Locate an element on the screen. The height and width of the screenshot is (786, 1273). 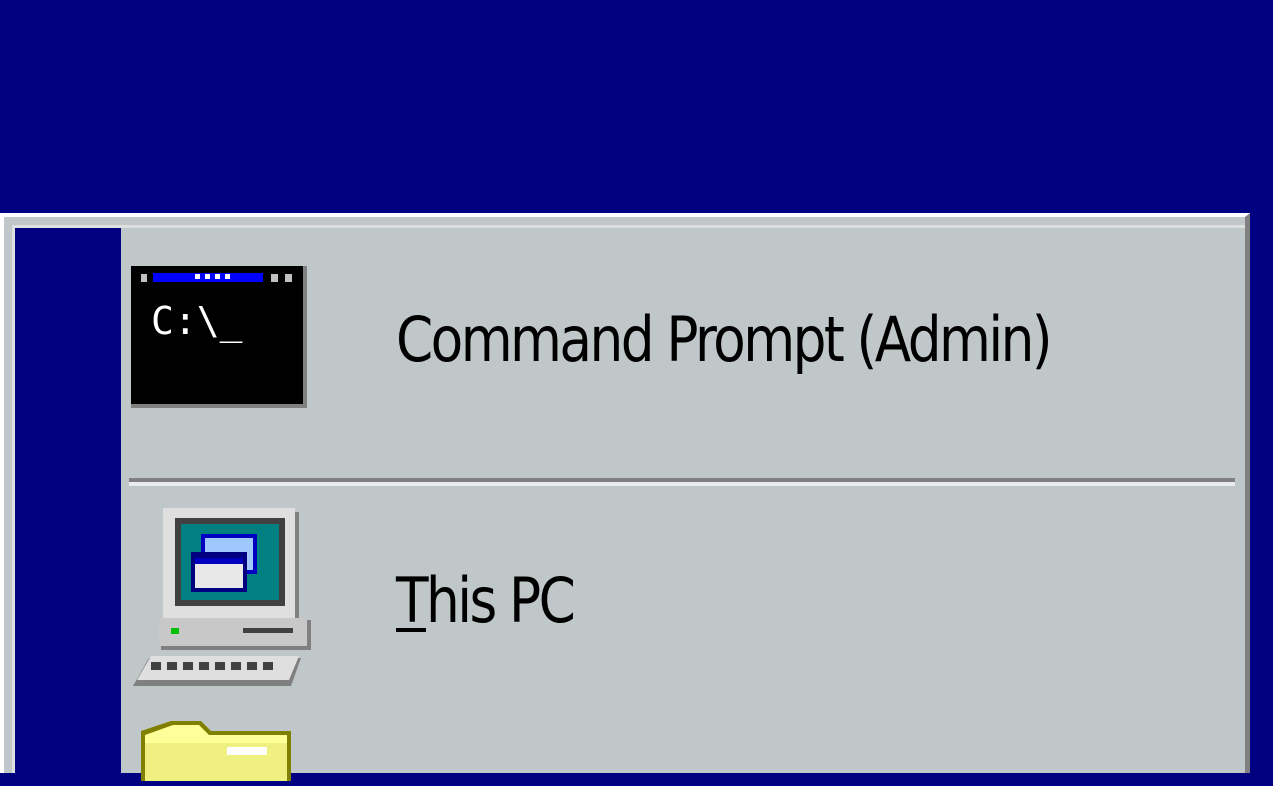
command-prompt-icon-text: C:\_ is located at coordinates (197, 321).